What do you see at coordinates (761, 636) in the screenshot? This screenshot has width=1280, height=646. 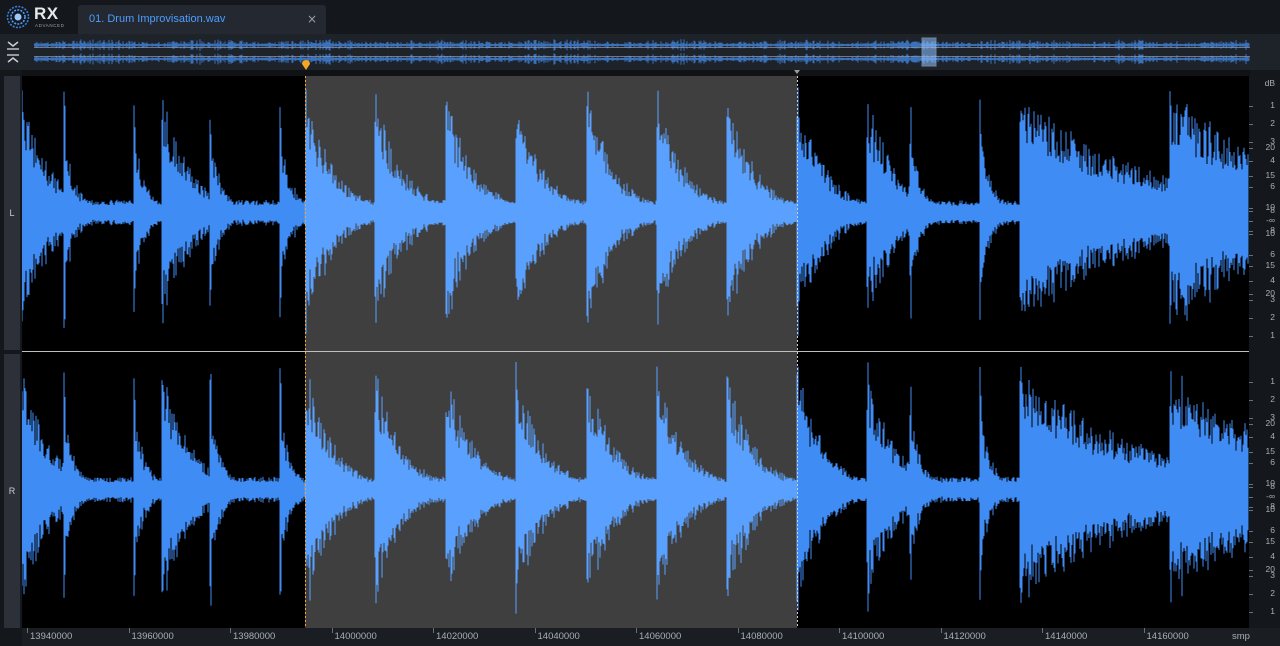 I see `time-tick-label: 14080000` at bounding box center [761, 636].